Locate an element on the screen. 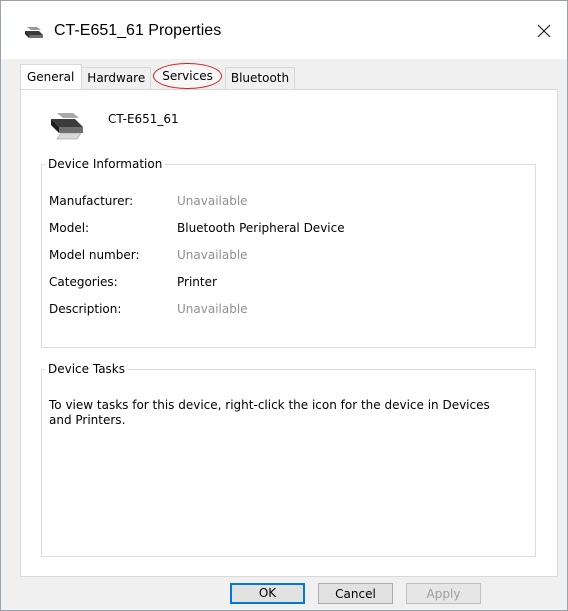 This screenshot has height=611, width=568. tab-services: Services is located at coordinates (187, 76).